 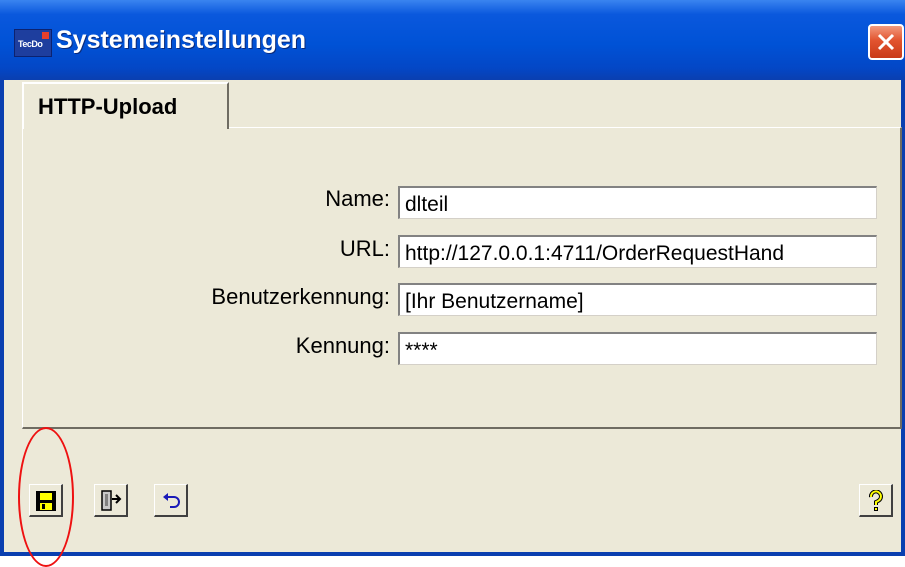 What do you see at coordinates (452, 559) in the screenshot?
I see `window-frame-bottom` at bounding box center [452, 559].